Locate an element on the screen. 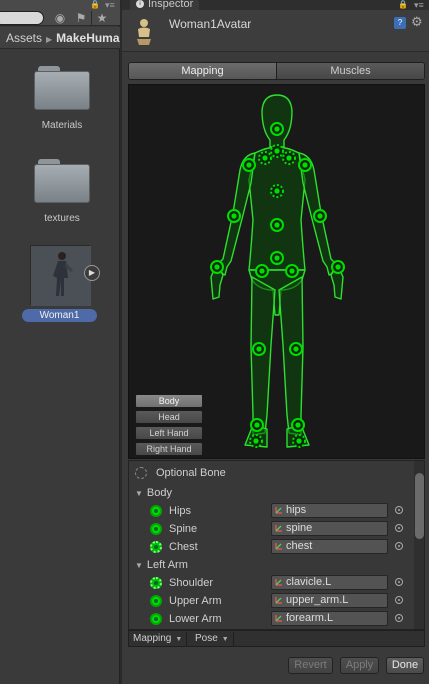 This screenshot has height=684, width=429. bone-transform-field: hips is located at coordinates (329, 510).